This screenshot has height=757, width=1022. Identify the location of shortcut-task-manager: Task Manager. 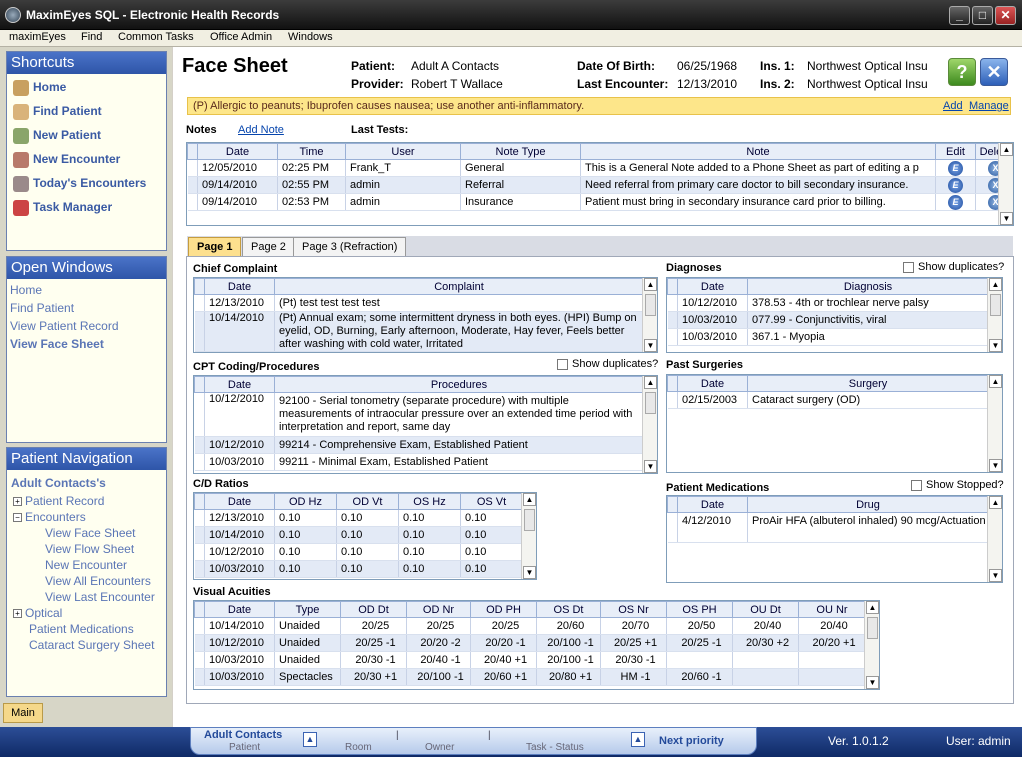
(62, 208).